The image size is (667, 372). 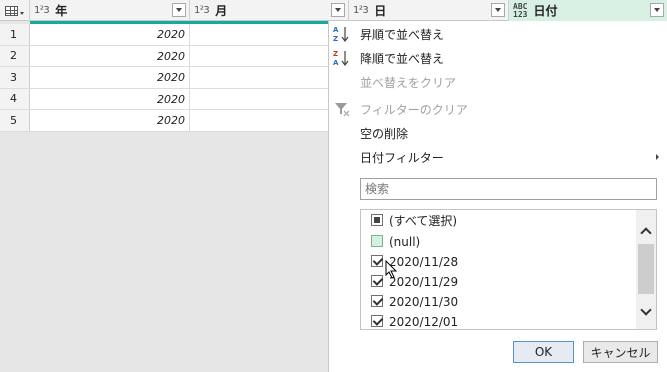 I want to click on column-header-row: 1²3 年 1²3 月 1²3 日 ABC 123 日付, so click(x=333, y=10).